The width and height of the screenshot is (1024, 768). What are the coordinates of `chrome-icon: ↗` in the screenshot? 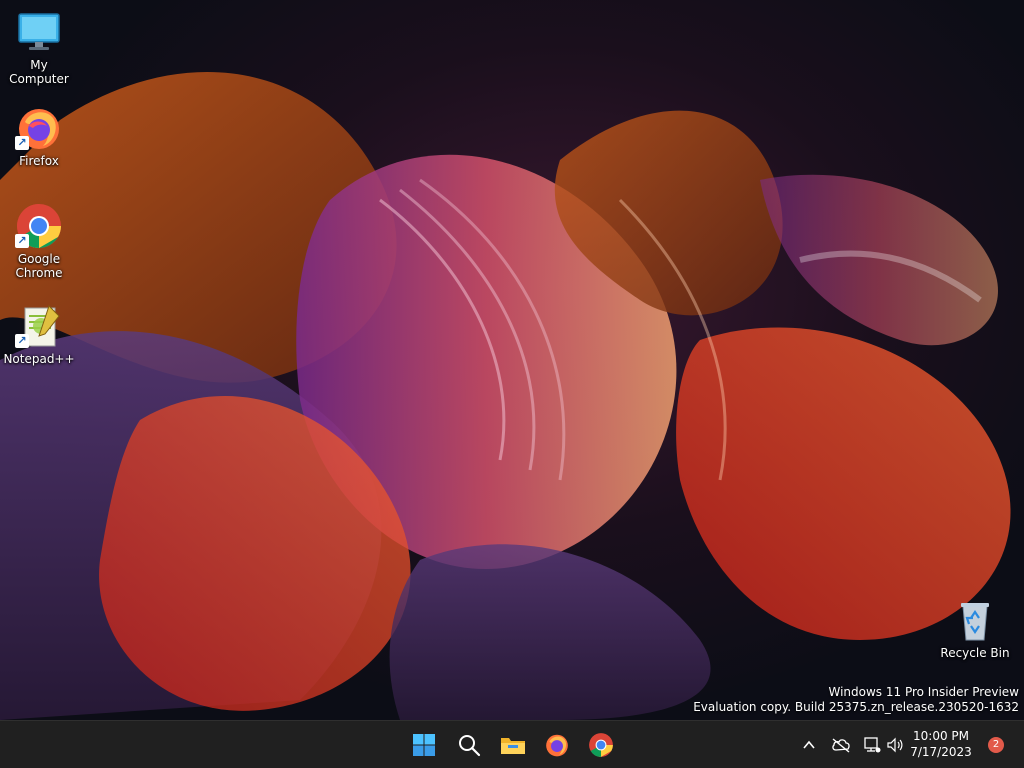 It's located at (39, 226).